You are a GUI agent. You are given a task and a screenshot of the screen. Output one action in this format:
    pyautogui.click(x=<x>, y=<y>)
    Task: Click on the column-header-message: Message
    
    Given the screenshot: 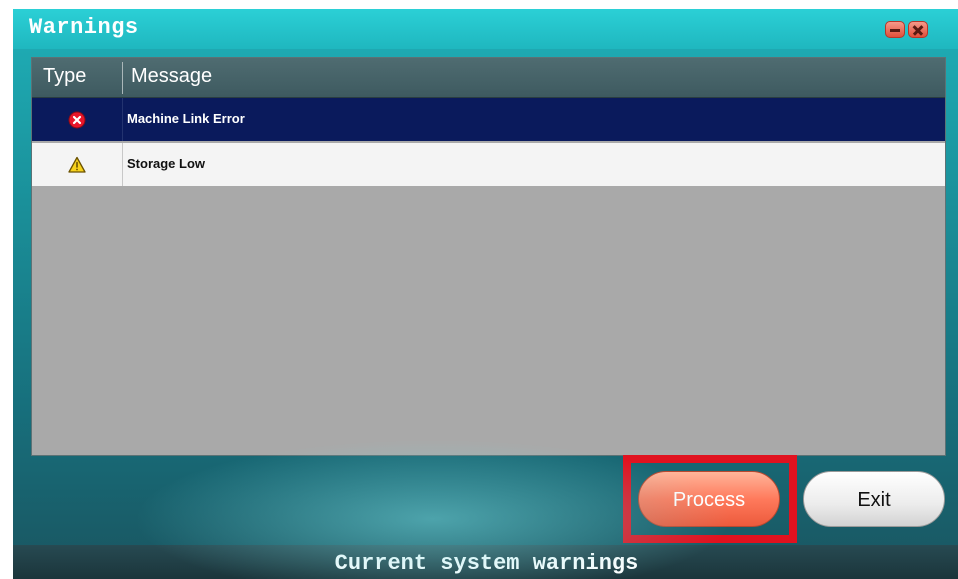 What is the action you would take?
    pyautogui.click(x=171, y=76)
    